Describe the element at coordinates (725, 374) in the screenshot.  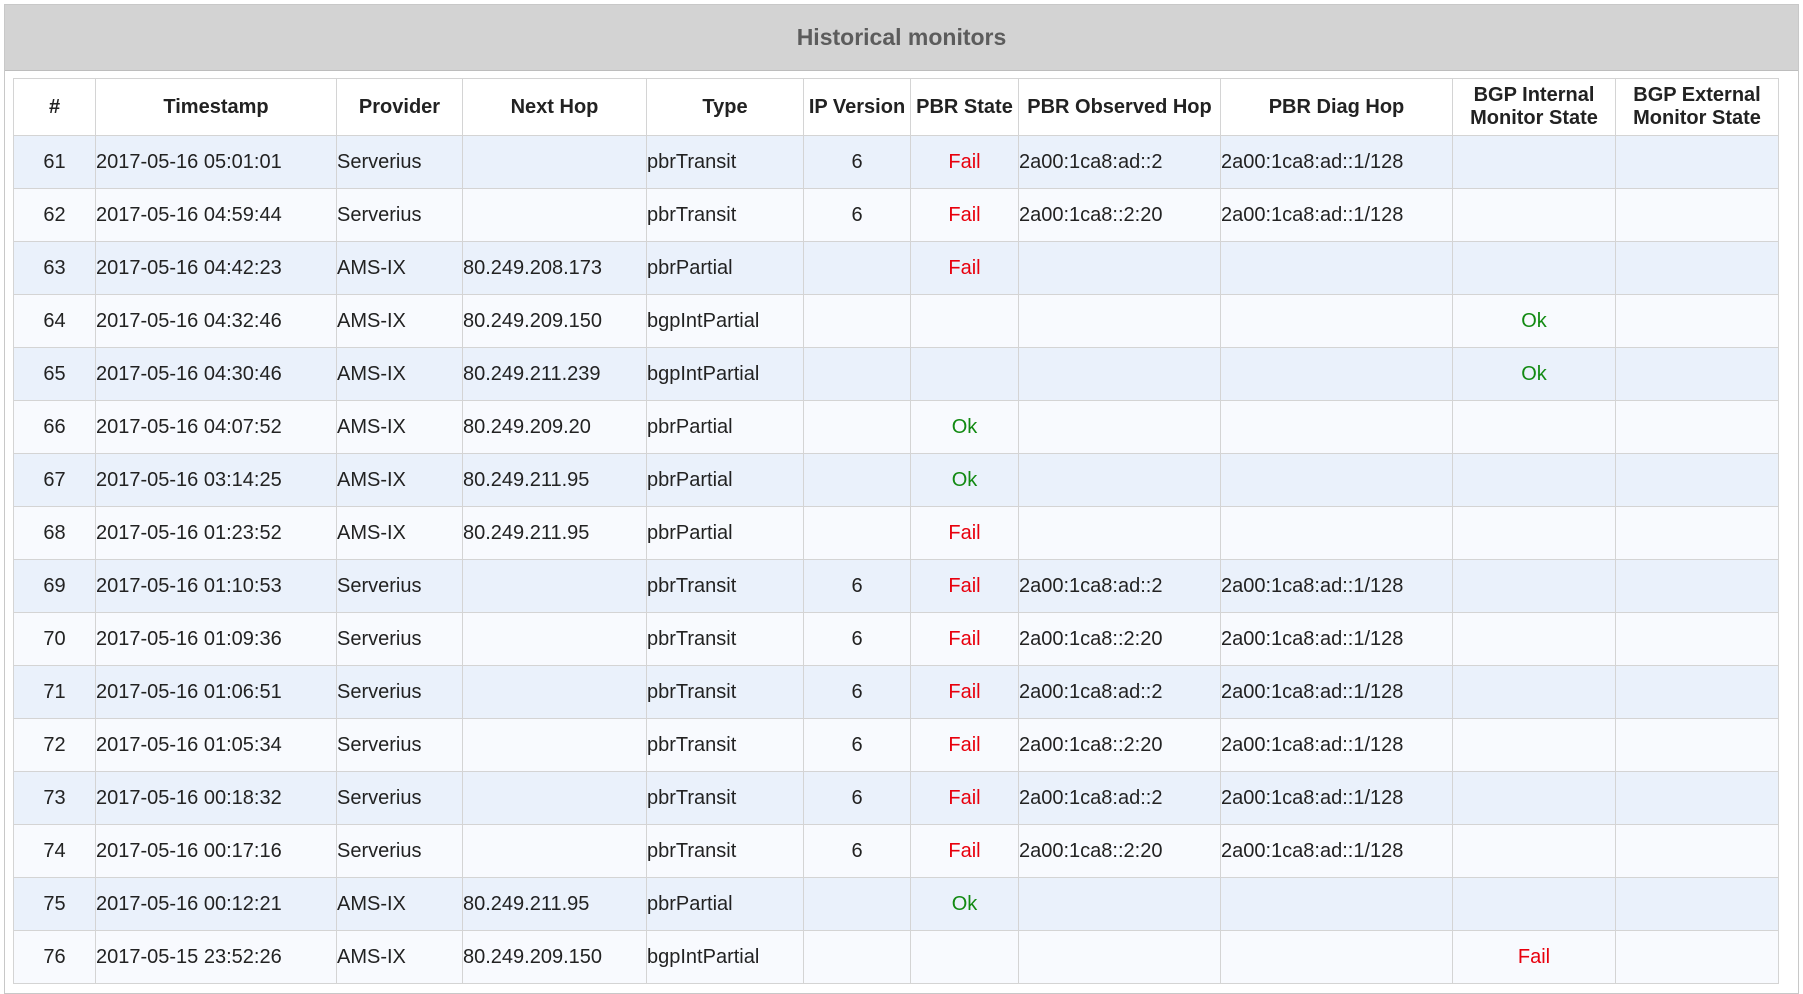
I see `type-cell: bgpIntPartial` at that location.